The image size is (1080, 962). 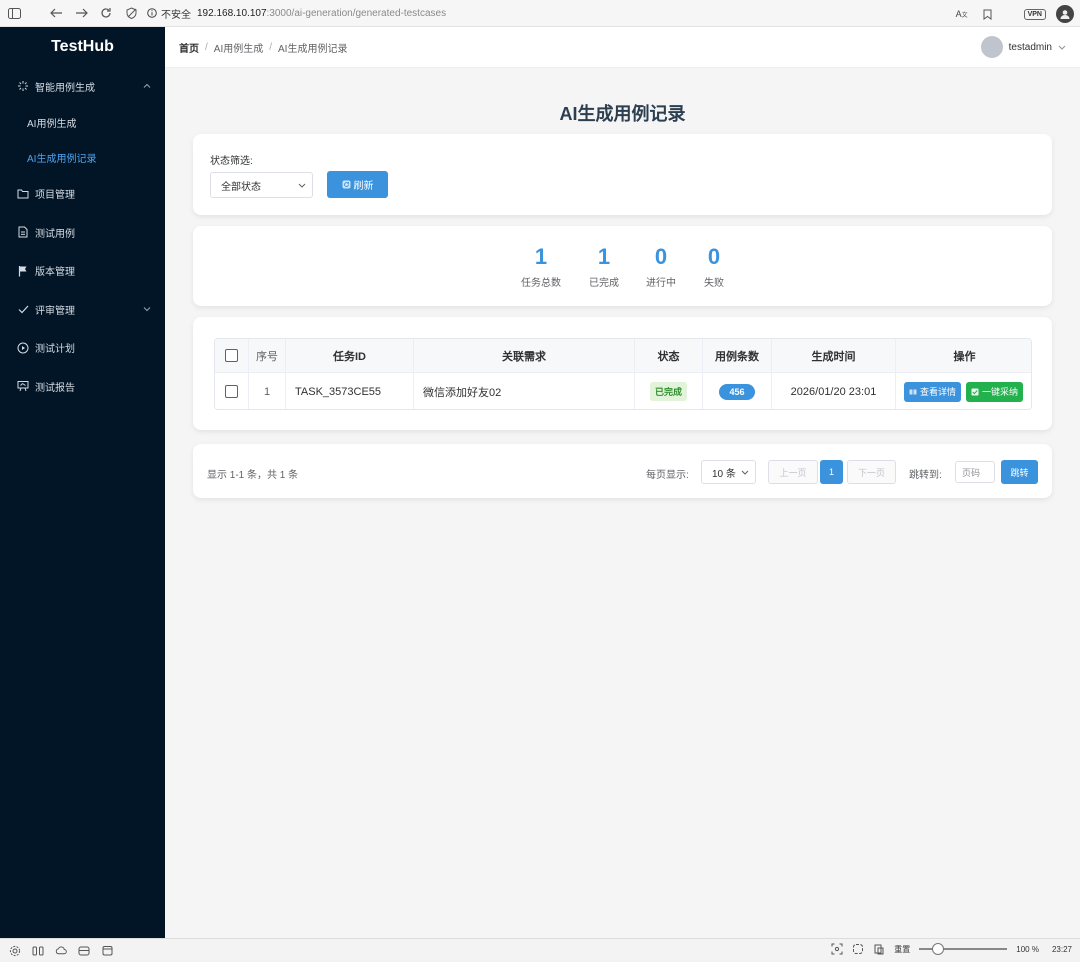 What do you see at coordinates (837, 949) in the screenshot?
I see `screenshot-icon` at bounding box center [837, 949].